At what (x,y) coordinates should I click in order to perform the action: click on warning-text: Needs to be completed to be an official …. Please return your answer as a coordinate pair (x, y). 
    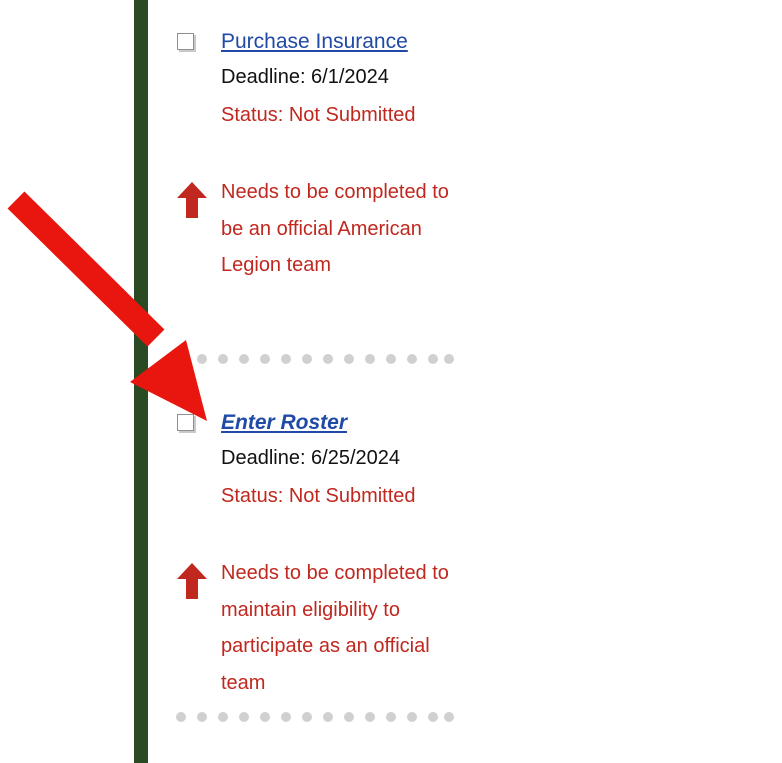
    Looking at the image, I should click on (335, 228).